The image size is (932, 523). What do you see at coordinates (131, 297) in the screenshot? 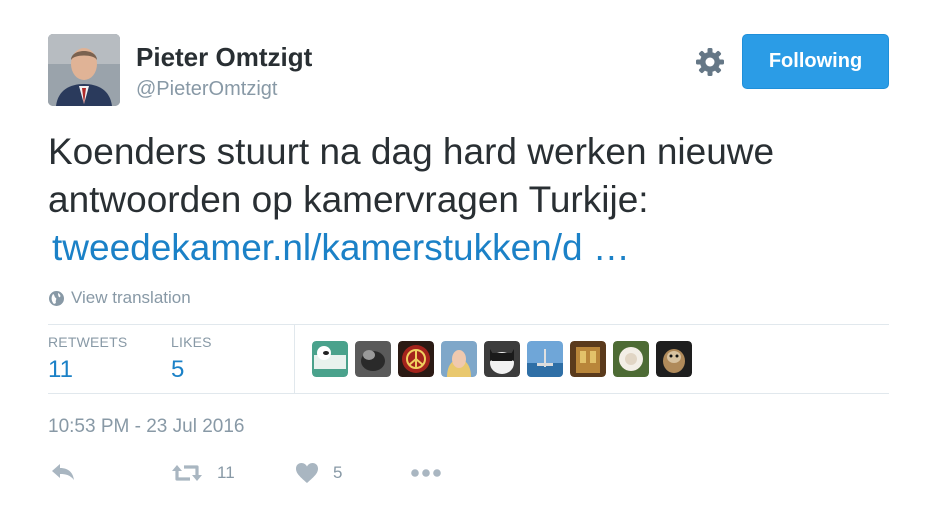
I see `view-translation-label: View translation` at bounding box center [131, 297].